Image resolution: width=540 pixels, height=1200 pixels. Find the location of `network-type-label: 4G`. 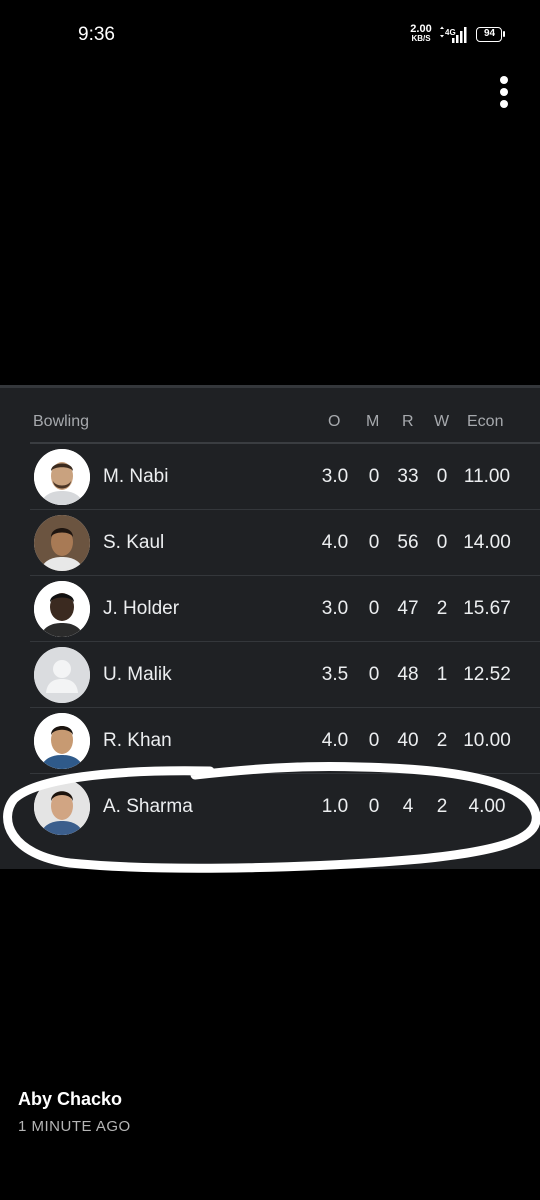

network-type-label: 4G is located at coordinates (450, 32).